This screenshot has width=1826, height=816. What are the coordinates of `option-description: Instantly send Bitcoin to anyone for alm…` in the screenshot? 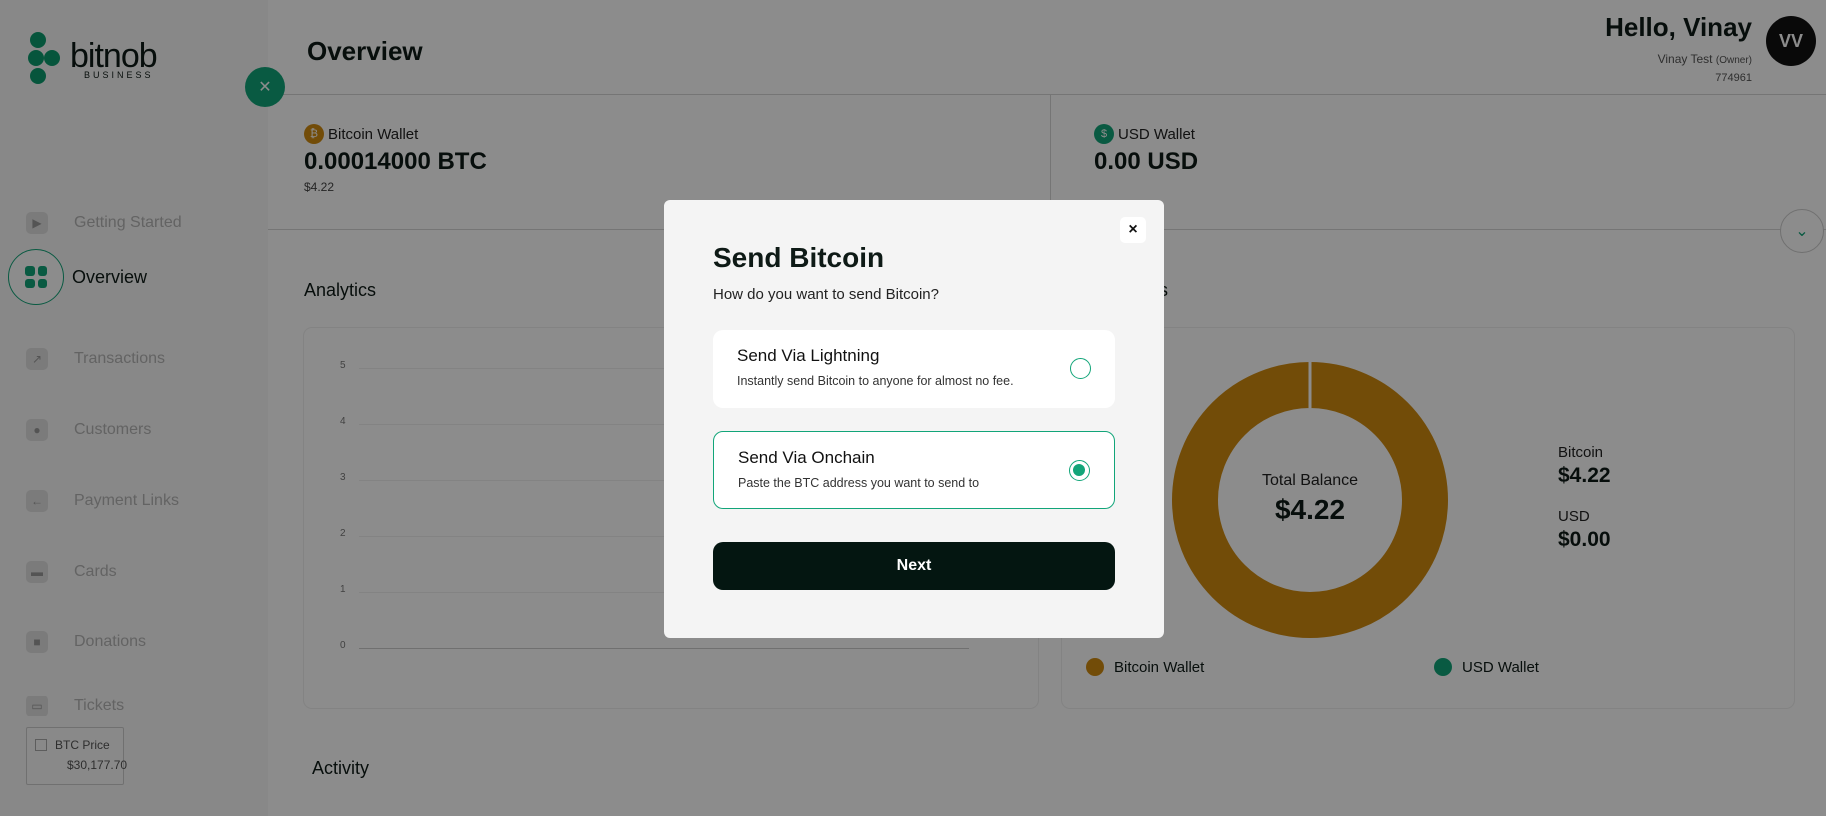 It's located at (875, 381).